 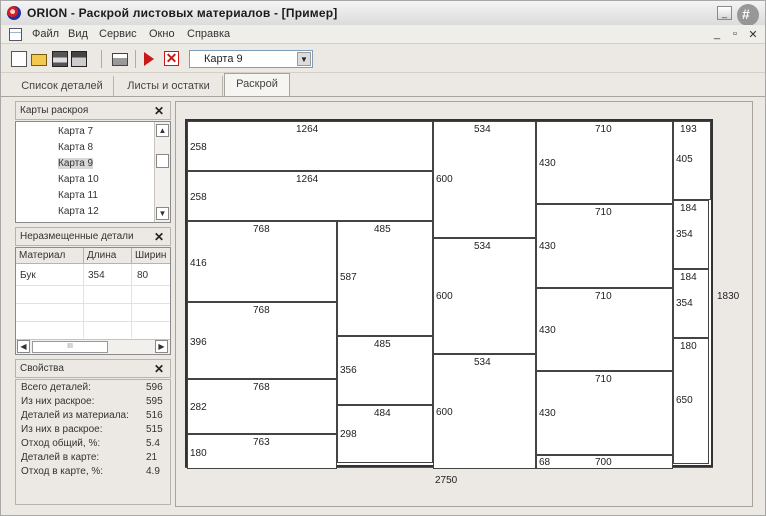 What do you see at coordinates (23, 346) in the screenshot?
I see `scroll-left-icon: ◀` at bounding box center [23, 346].